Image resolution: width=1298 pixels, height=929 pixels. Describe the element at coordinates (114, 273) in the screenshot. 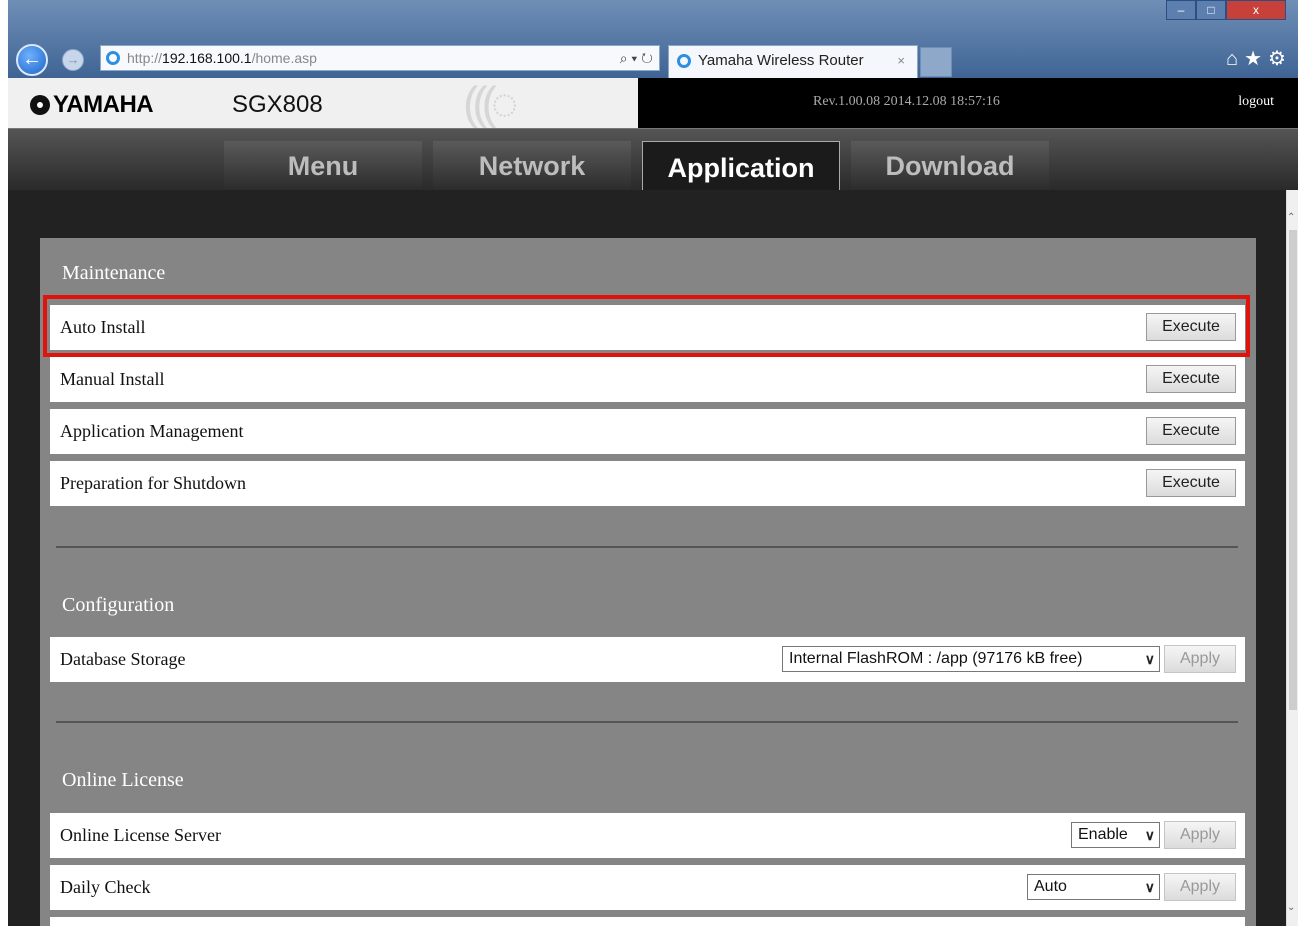

I see `maintenance-title: Maintenance` at that location.